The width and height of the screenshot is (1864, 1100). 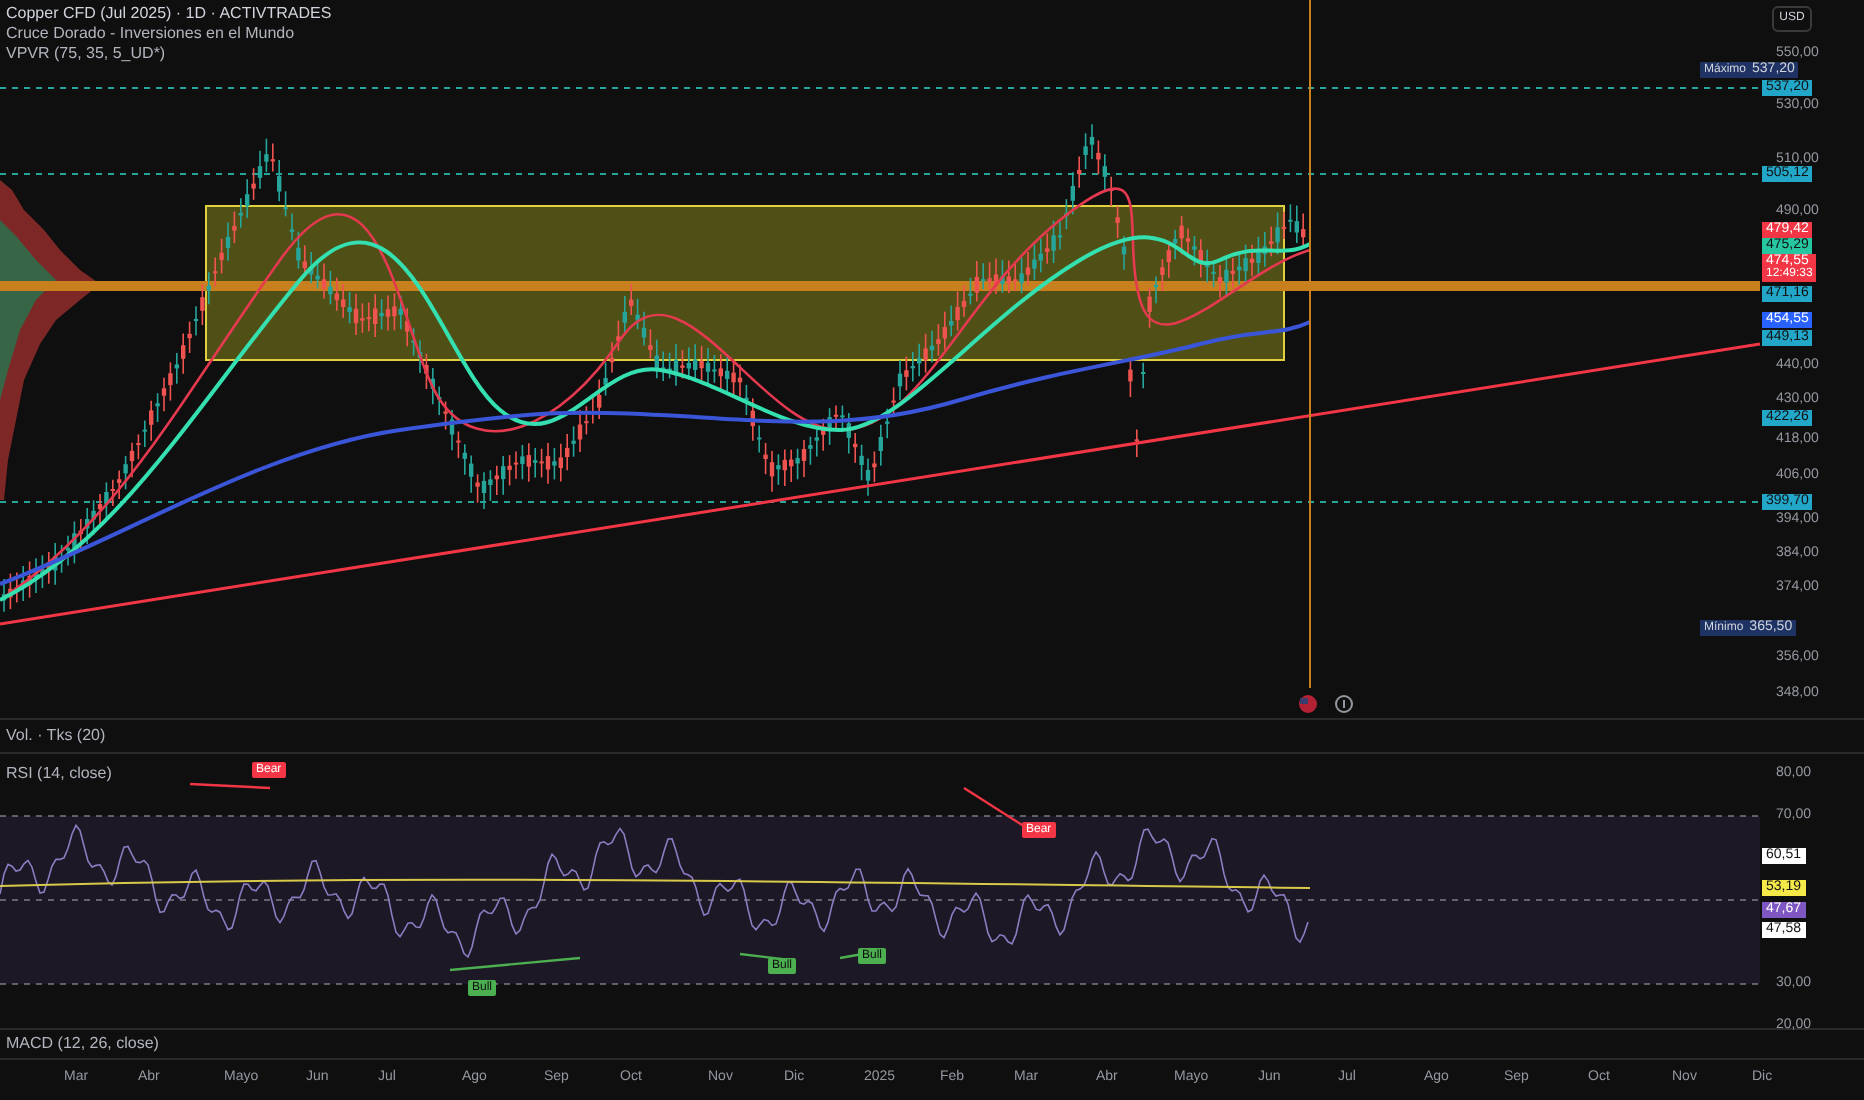 What do you see at coordinates (59, 774) in the screenshot?
I see `rsi-title: RSI (14, close)` at bounding box center [59, 774].